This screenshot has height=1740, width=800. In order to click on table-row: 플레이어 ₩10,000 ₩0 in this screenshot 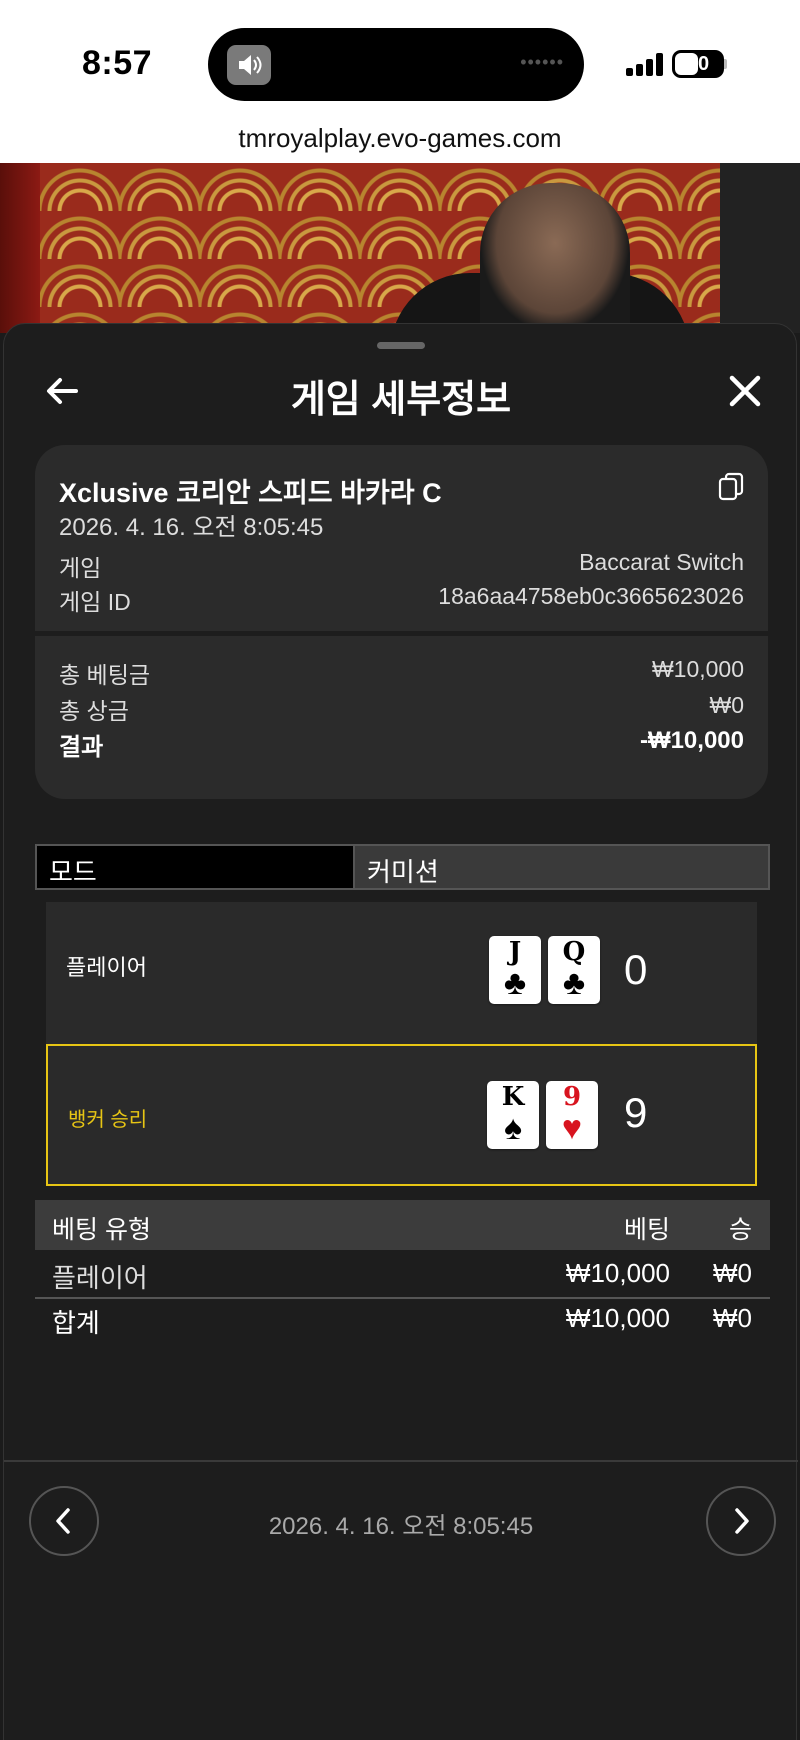, I will do `click(402, 1274)`.